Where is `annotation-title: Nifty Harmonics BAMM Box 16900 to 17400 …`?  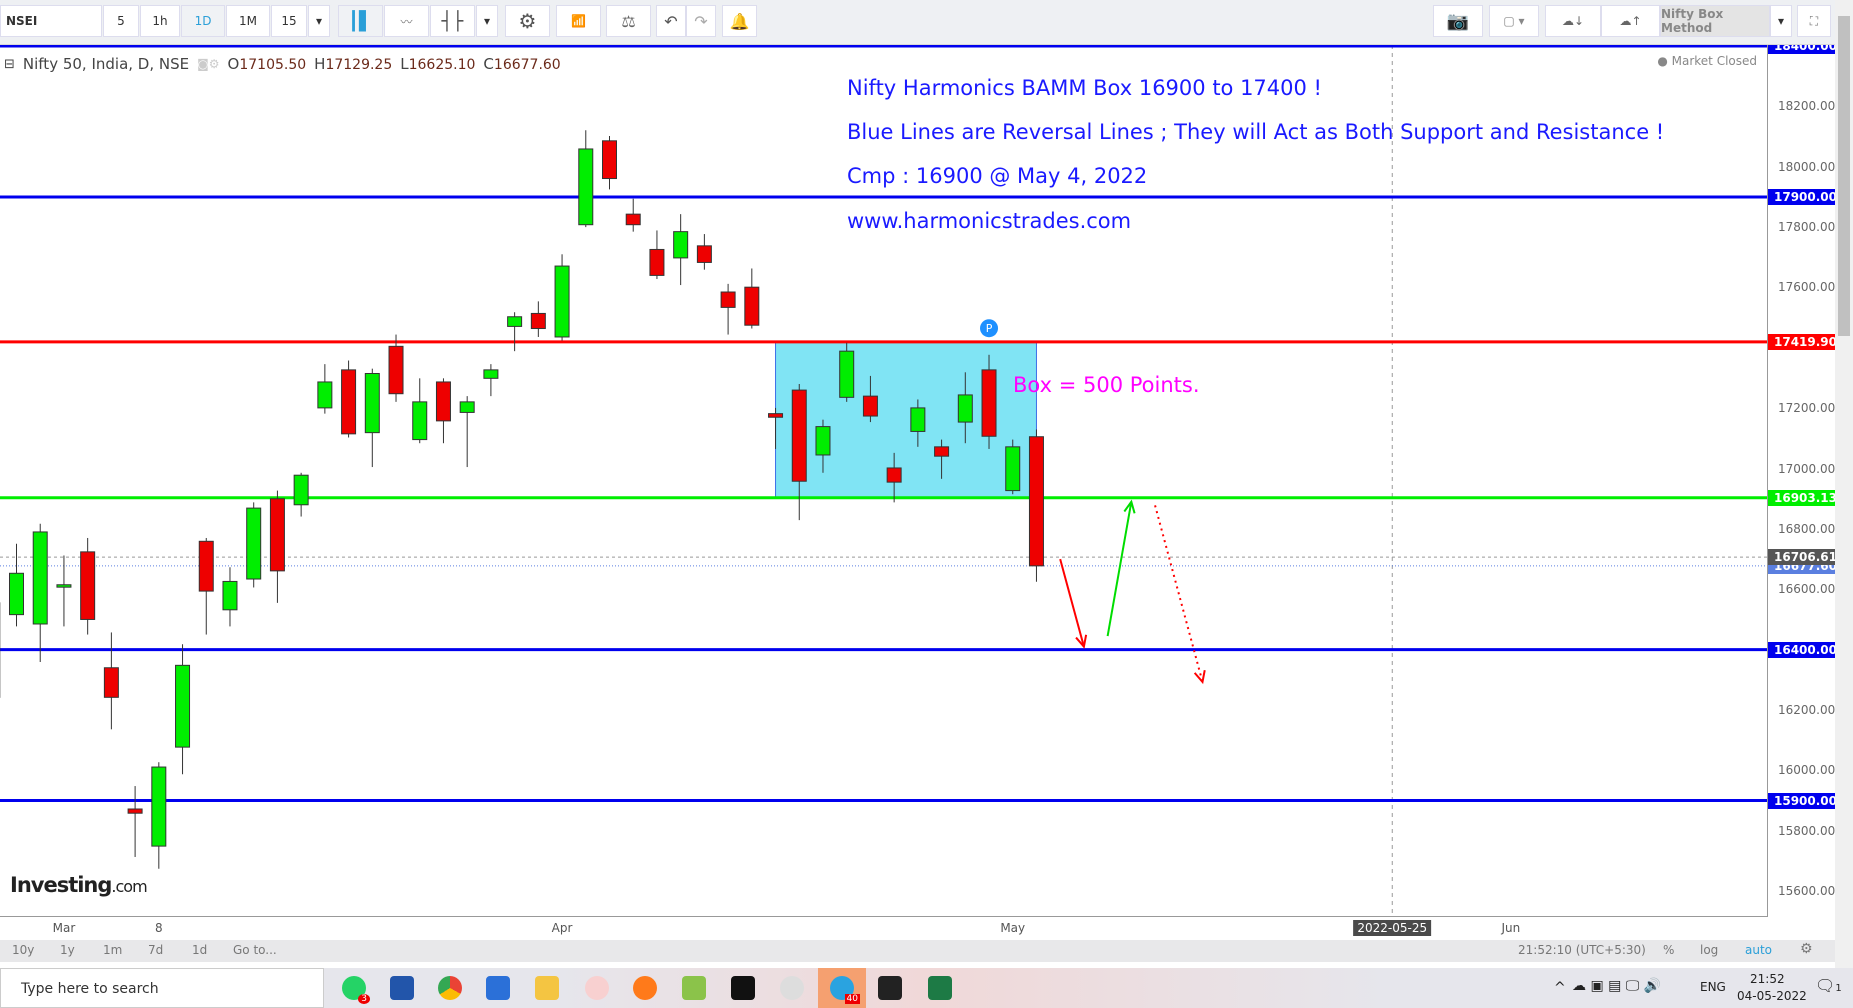
annotation-title: Nifty Harmonics BAMM Box 16900 to 17400 … is located at coordinates (1084, 88).